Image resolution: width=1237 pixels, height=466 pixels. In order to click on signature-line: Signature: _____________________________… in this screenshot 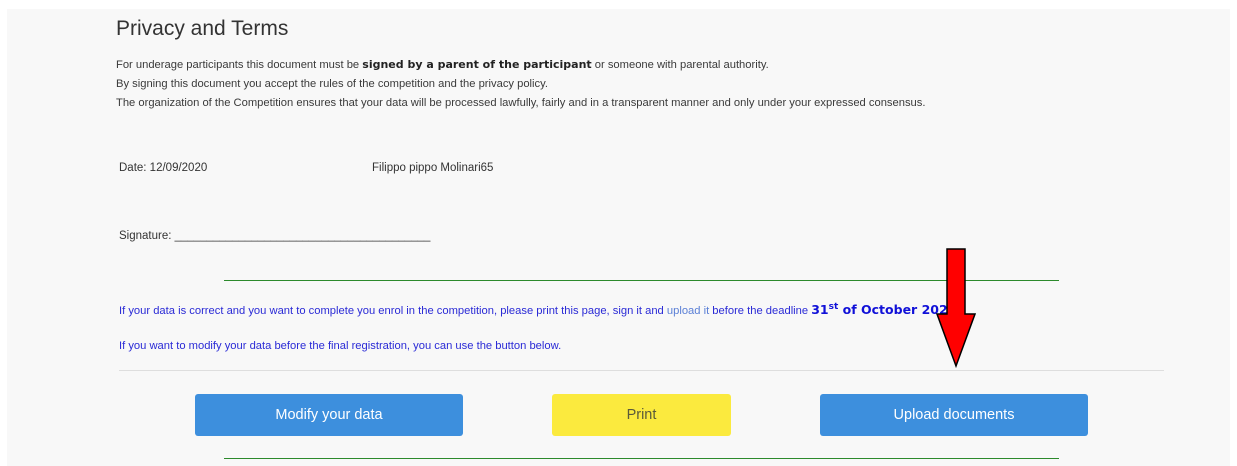, I will do `click(275, 236)`.